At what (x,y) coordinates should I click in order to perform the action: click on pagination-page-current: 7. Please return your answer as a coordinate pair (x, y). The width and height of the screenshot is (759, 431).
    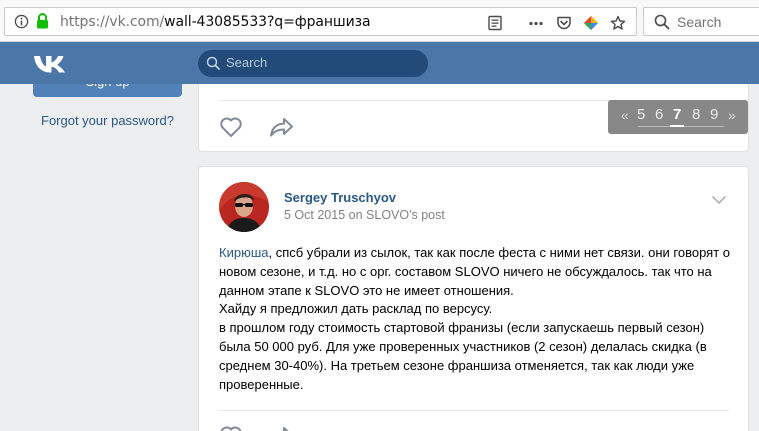
    Looking at the image, I should click on (677, 116).